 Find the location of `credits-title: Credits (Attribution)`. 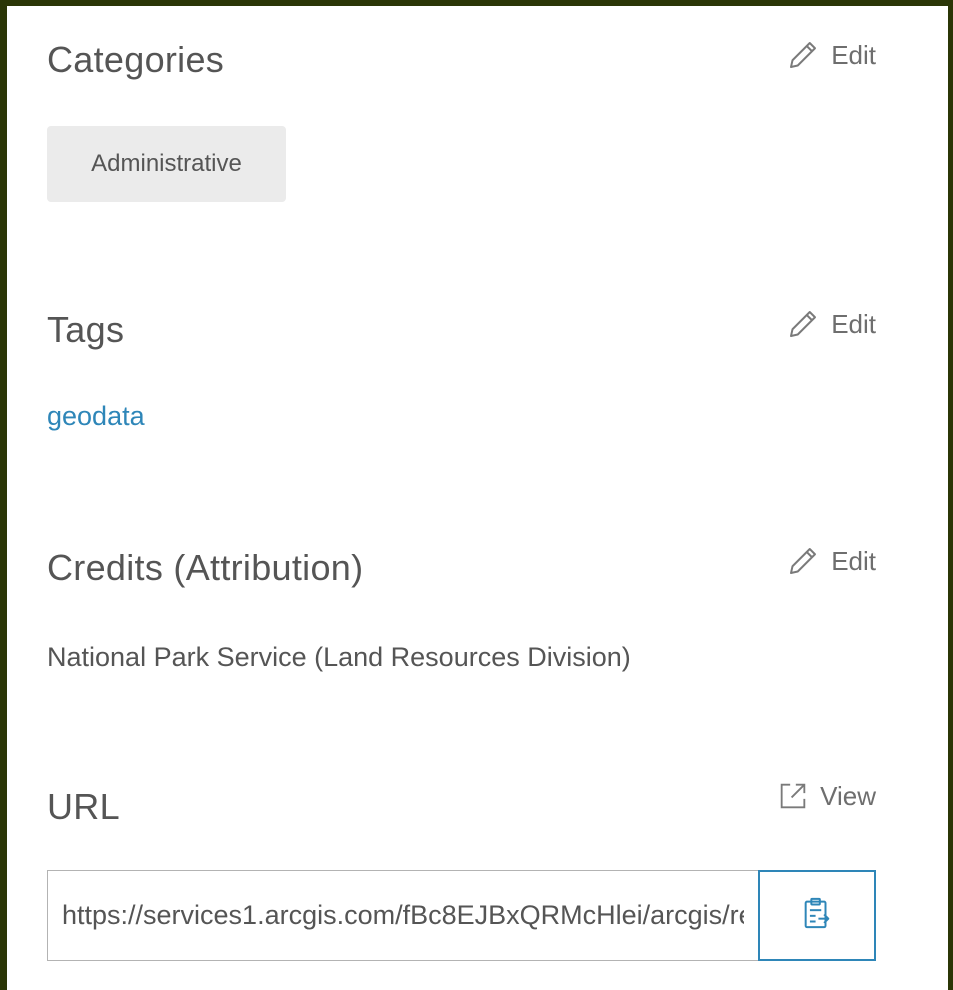

credits-title: Credits (Attribution) is located at coordinates (205, 567).